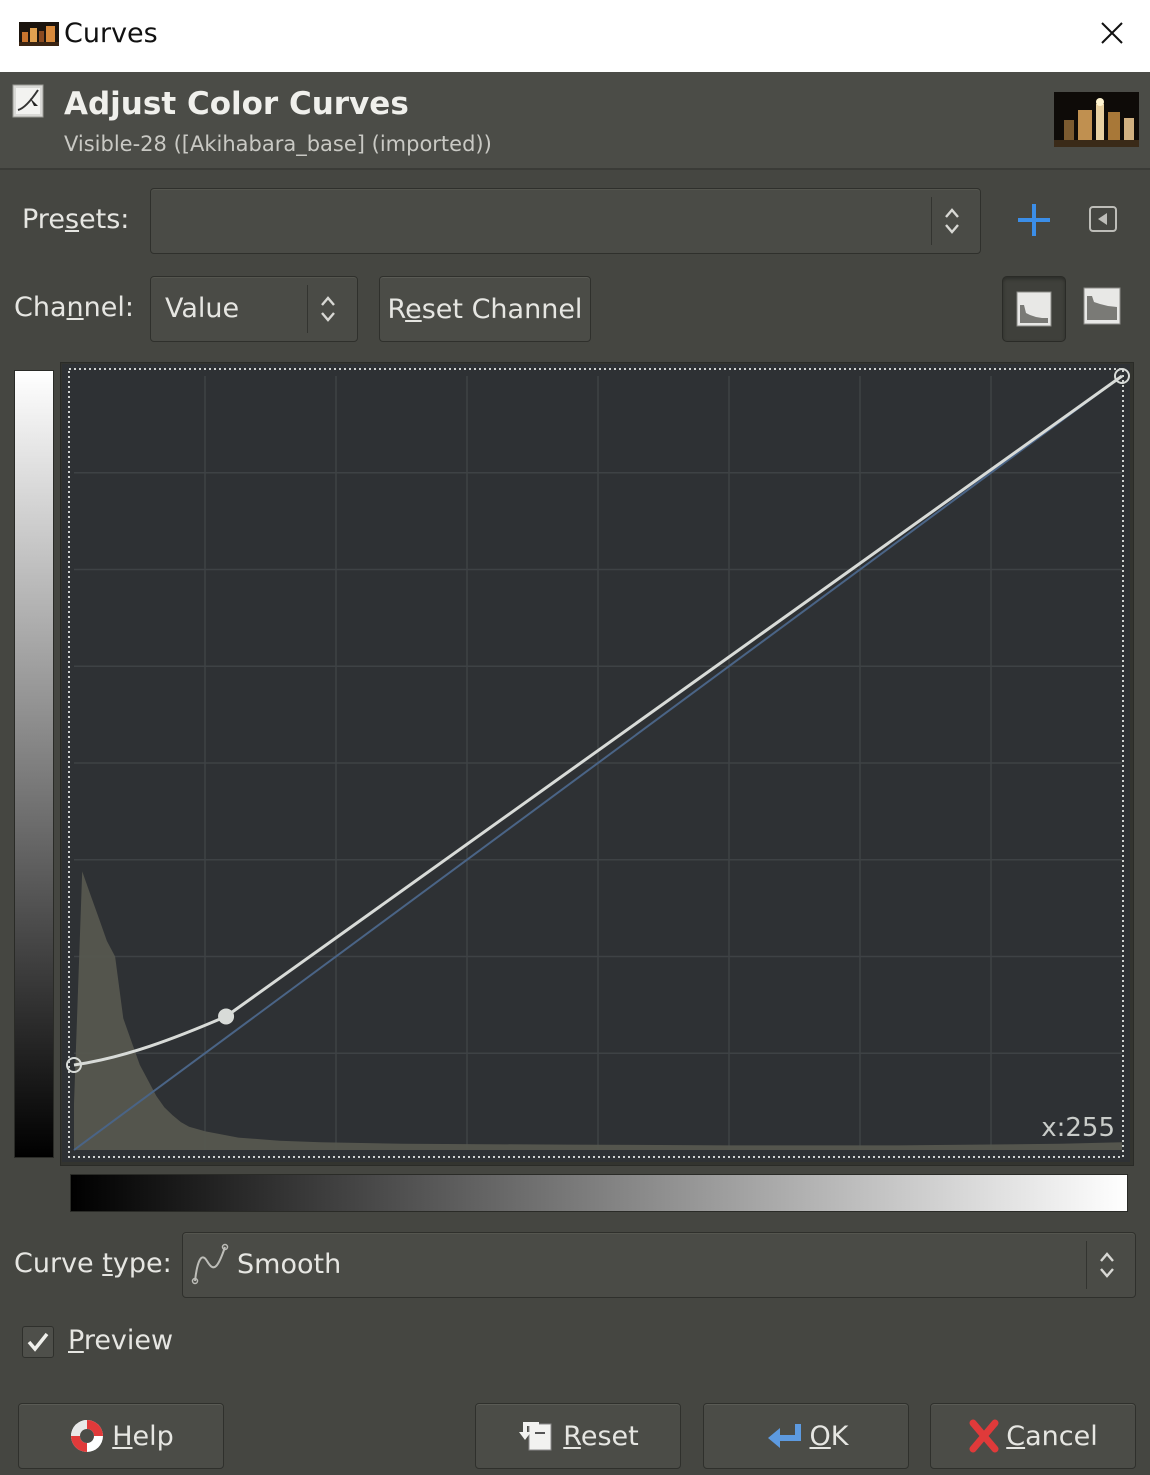 The image size is (1150, 1475). I want to click on preview-checkbox, so click(38, 1342).